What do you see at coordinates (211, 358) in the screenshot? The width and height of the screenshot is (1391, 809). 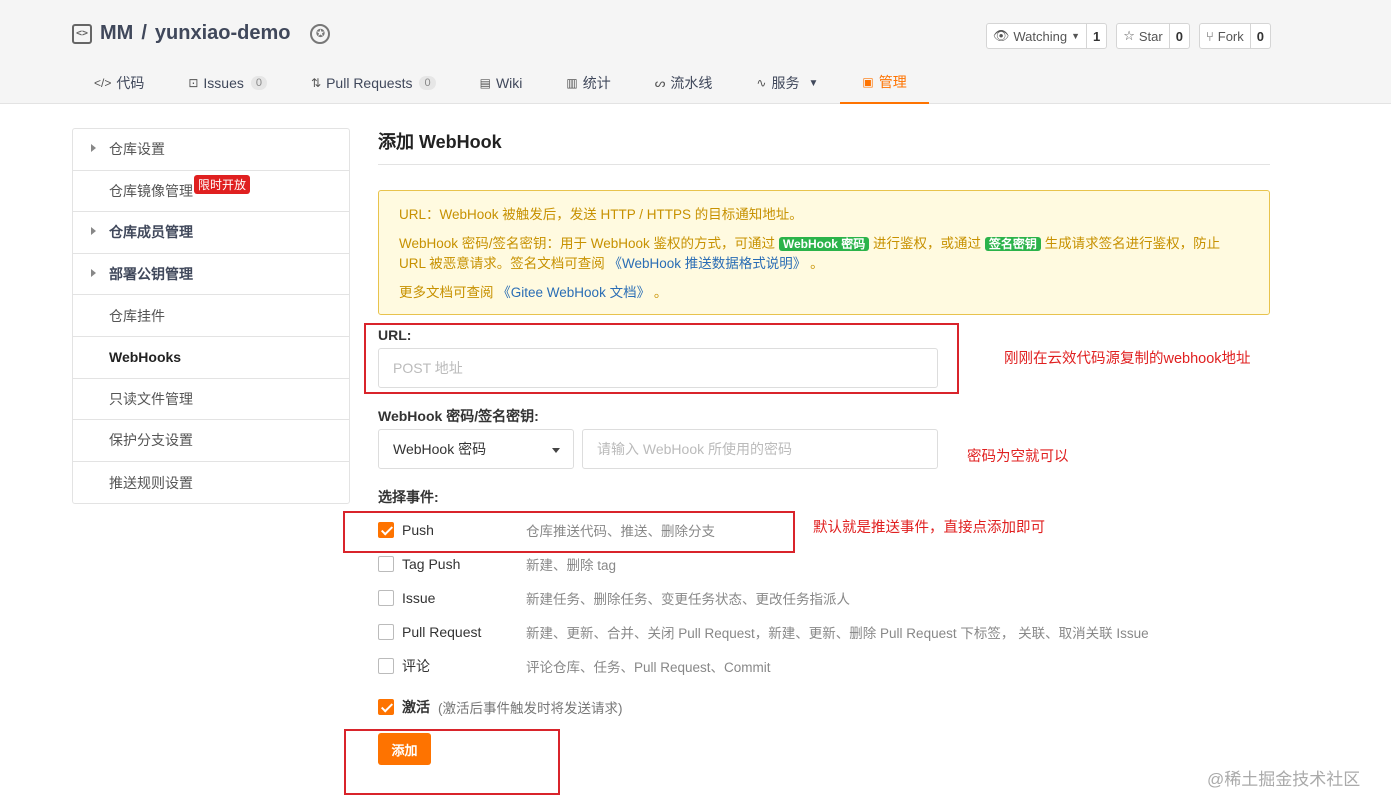 I see `sidebar-item-webhooks: WebHooks` at bounding box center [211, 358].